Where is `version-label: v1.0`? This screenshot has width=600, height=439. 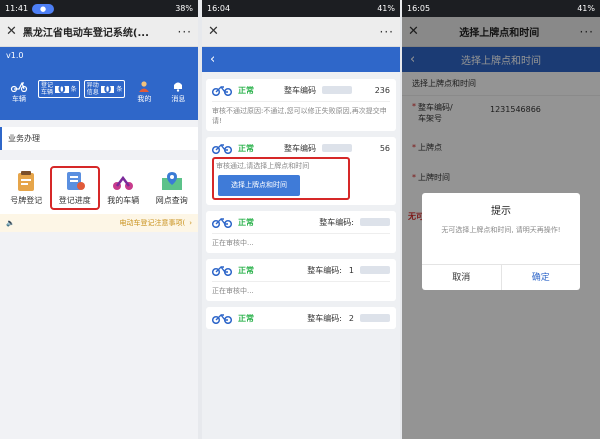 version-label: v1.0 is located at coordinates (15, 55).